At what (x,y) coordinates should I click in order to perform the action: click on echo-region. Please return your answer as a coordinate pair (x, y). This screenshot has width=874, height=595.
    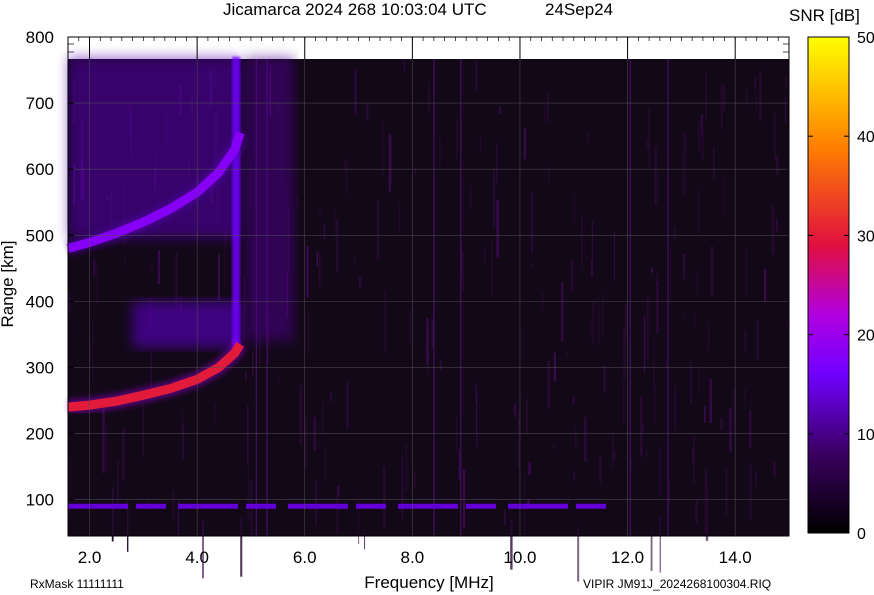
    Looking at the image, I should click on (269, 199).